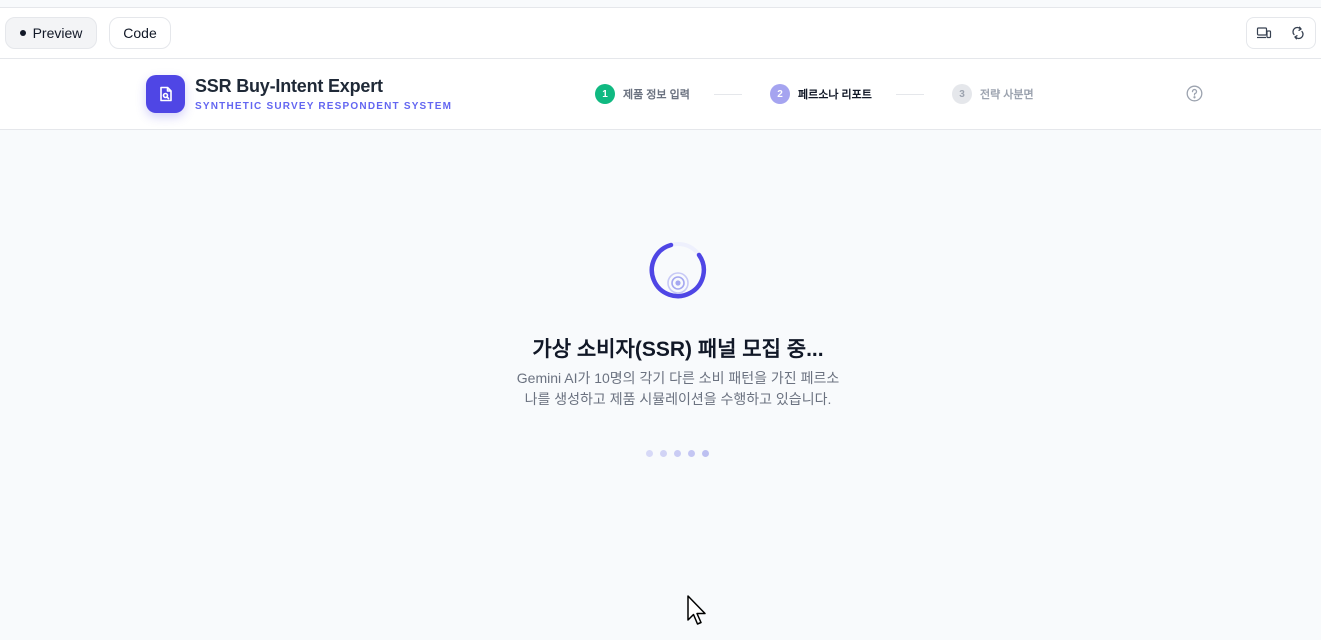 The width and height of the screenshot is (1321, 640). I want to click on devices-icon, so click(1264, 33).